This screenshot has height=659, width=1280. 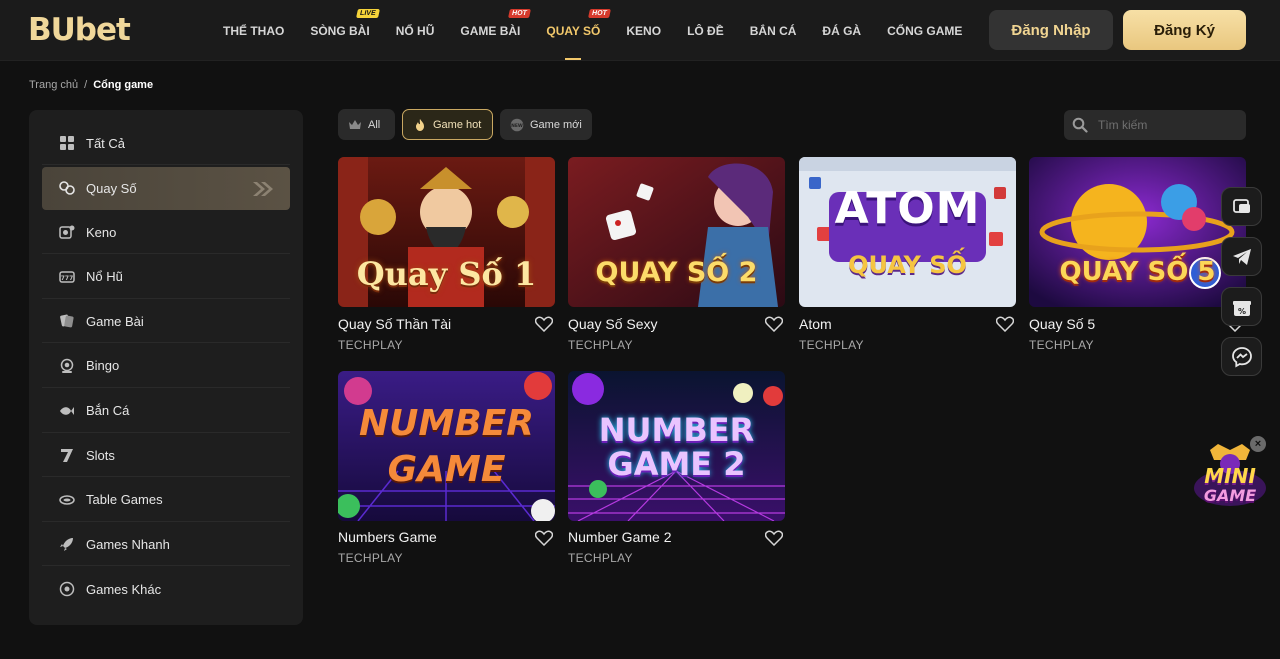 What do you see at coordinates (101, 232) in the screenshot?
I see `sidebar-item-label: Keno` at bounding box center [101, 232].